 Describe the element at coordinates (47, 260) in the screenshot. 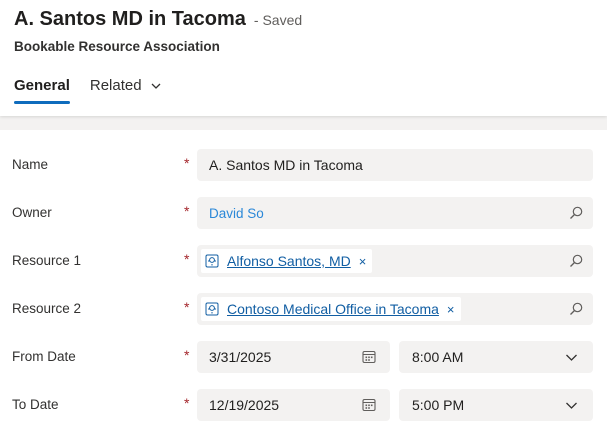

I see `resource1-label: Resource 1` at that location.